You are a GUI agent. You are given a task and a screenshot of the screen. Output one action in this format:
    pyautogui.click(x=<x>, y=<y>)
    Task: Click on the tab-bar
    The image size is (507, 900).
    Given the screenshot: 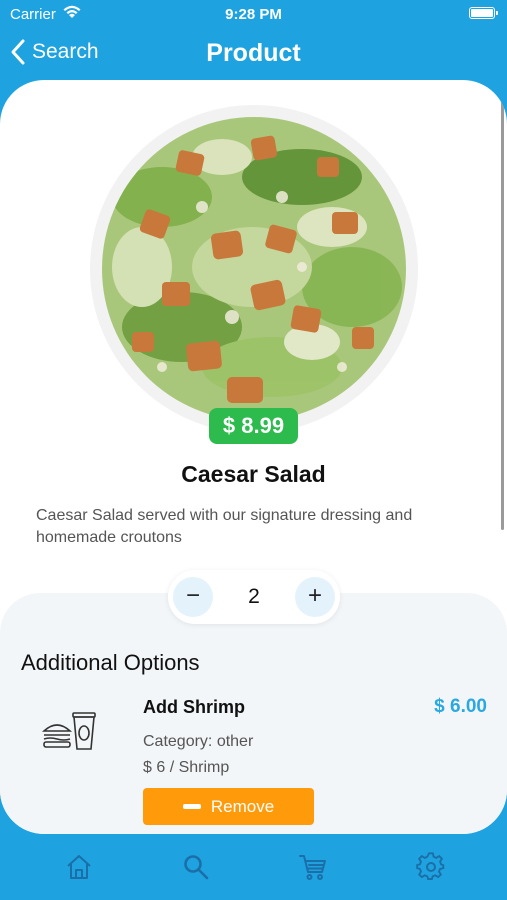 What is the action you would take?
    pyautogui.click(x=253, y=867)
    